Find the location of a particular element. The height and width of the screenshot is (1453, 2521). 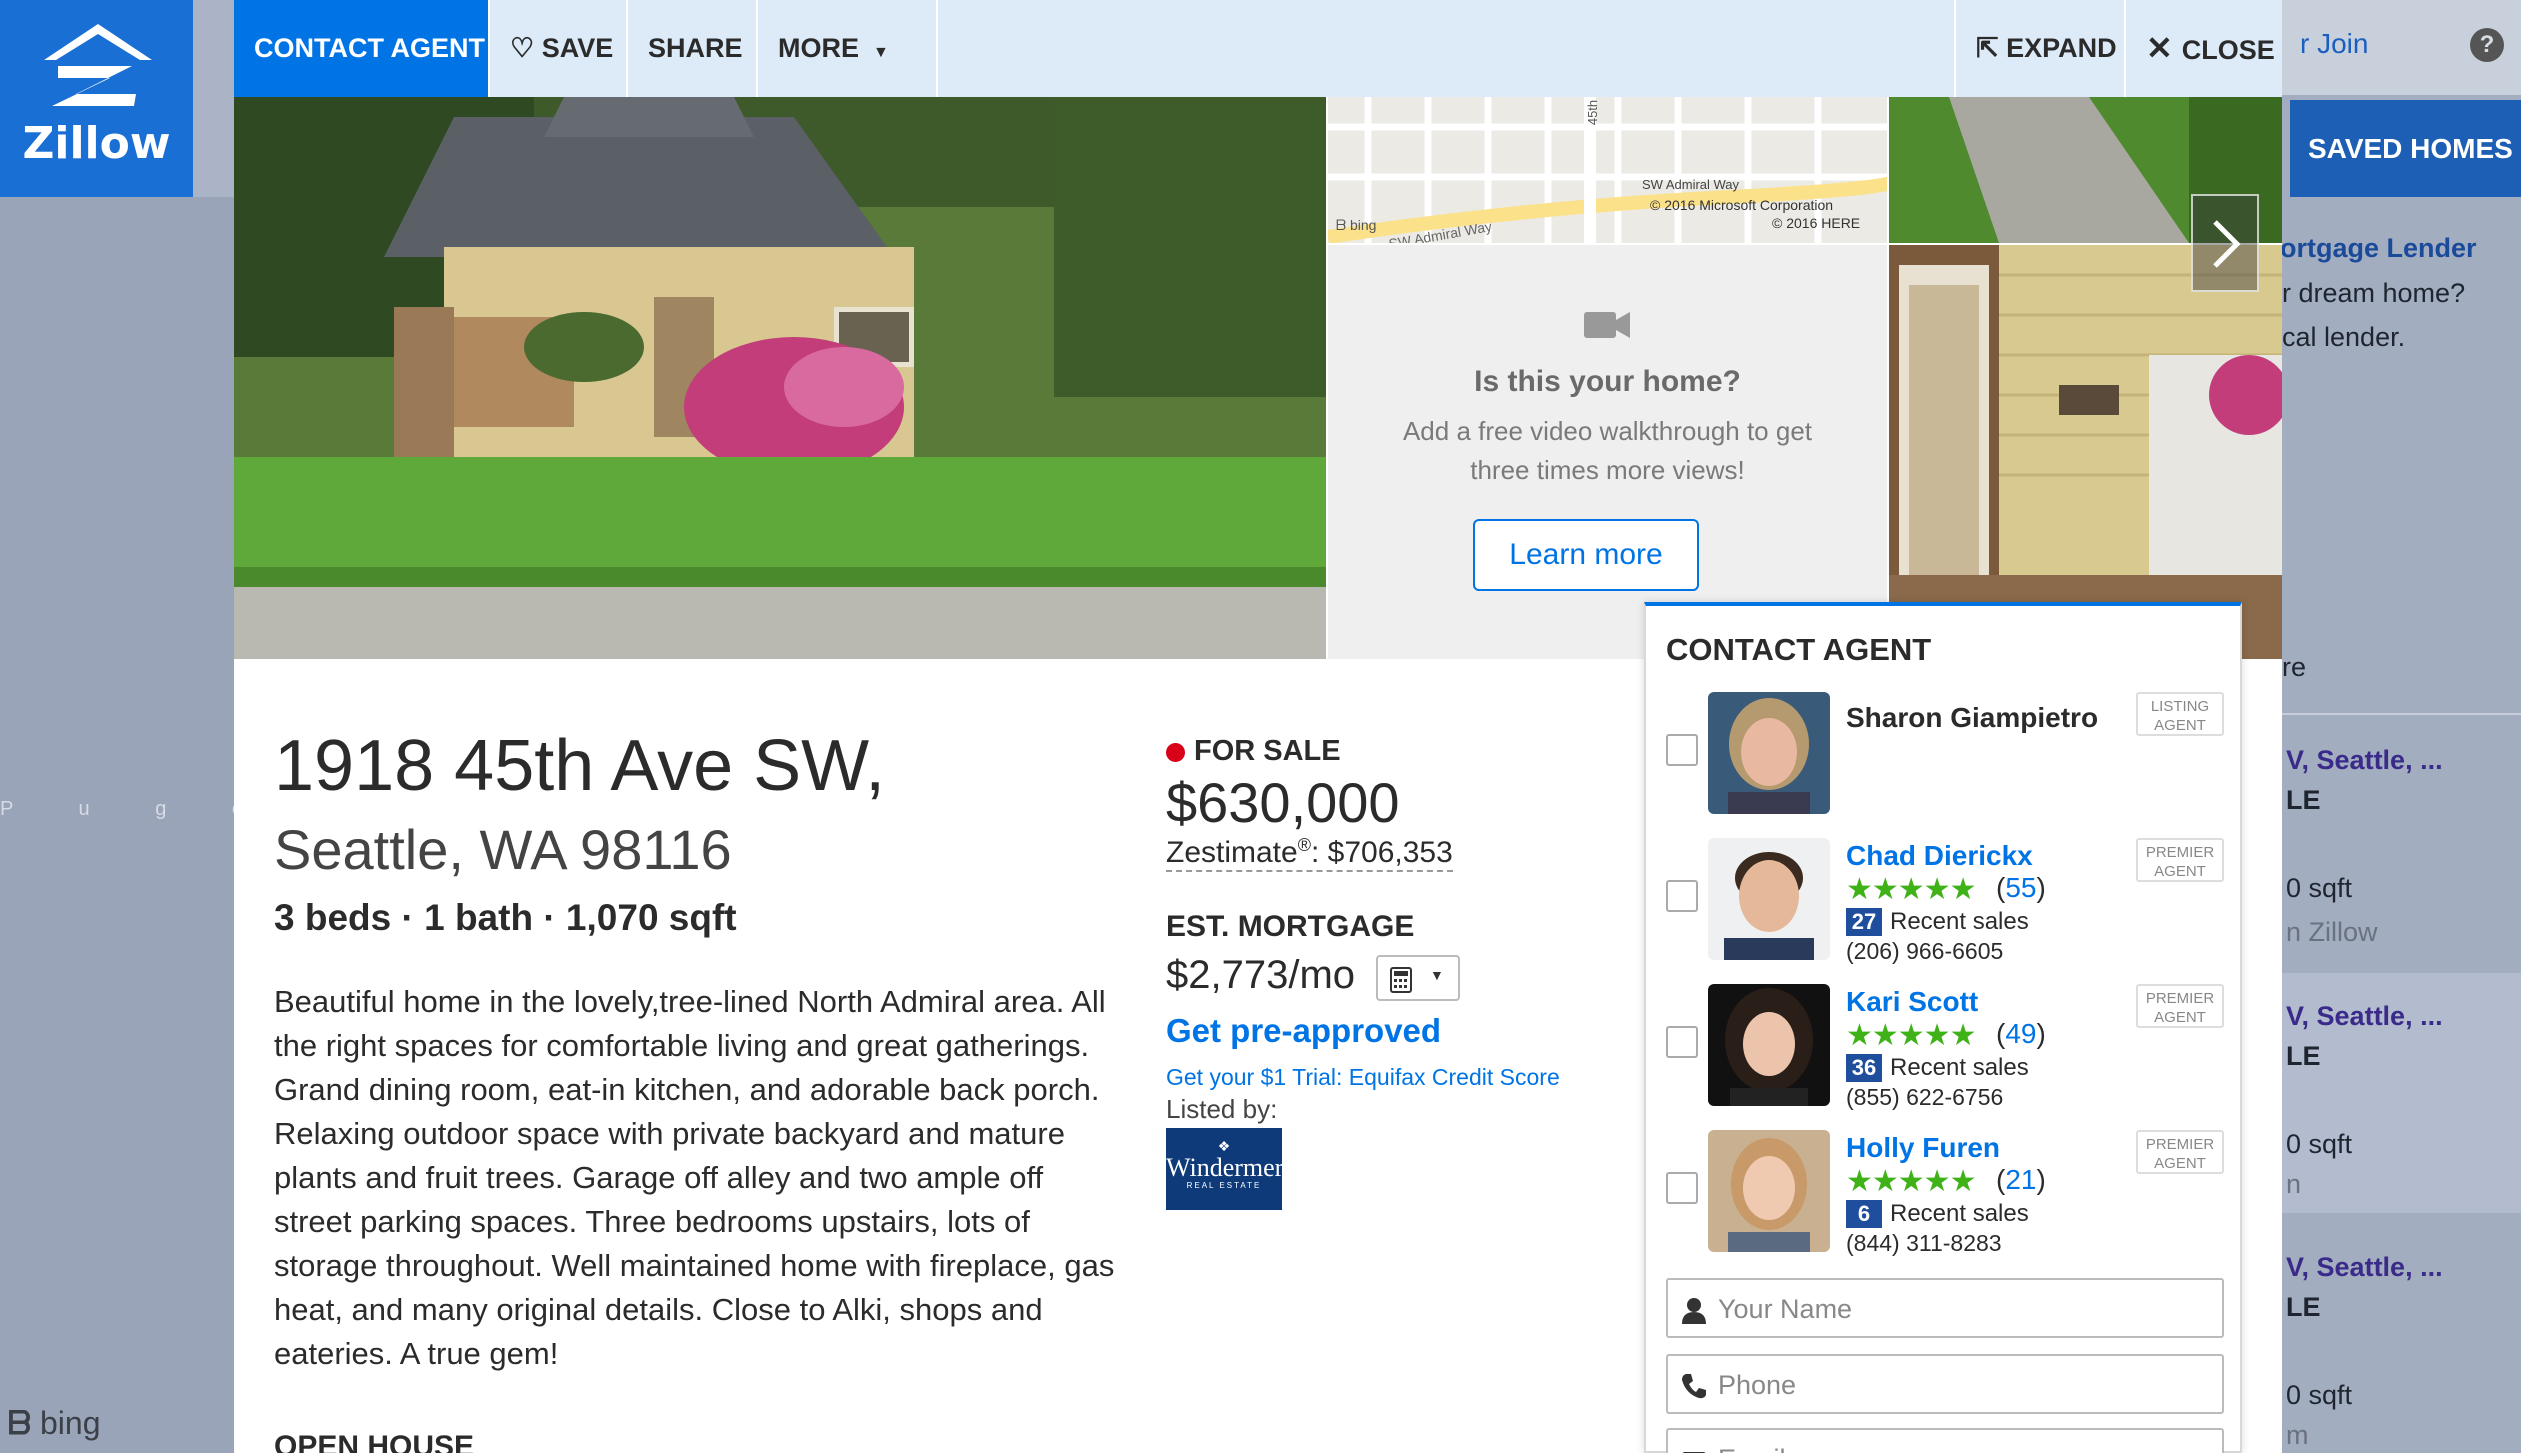

listed-by-label: Listed by: is located at coordinates (1222, 1109).